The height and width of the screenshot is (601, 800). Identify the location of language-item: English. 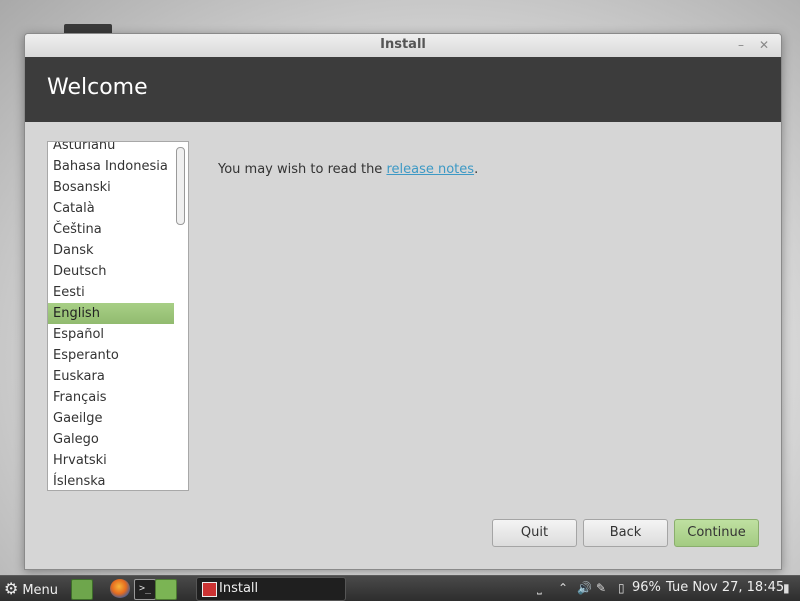
(112, 313).